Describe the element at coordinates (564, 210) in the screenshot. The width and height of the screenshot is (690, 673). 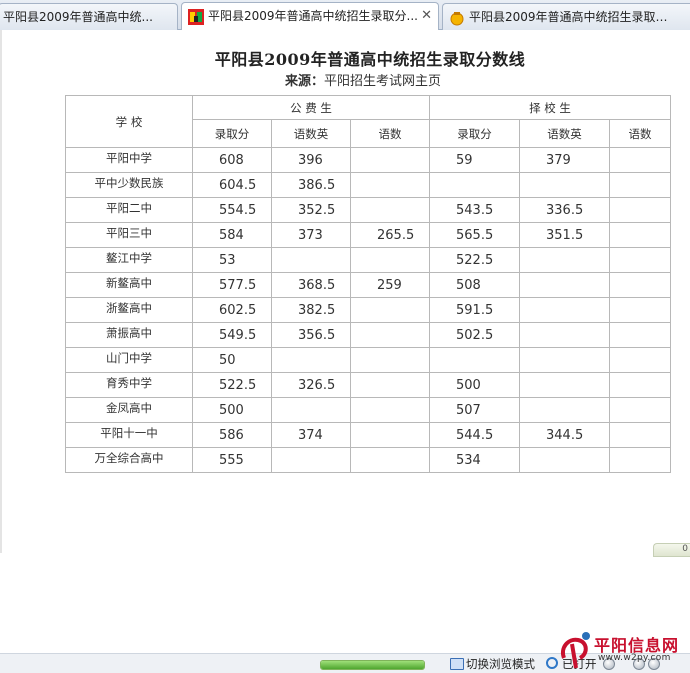
I see `score-cell: 336.5` at that location.